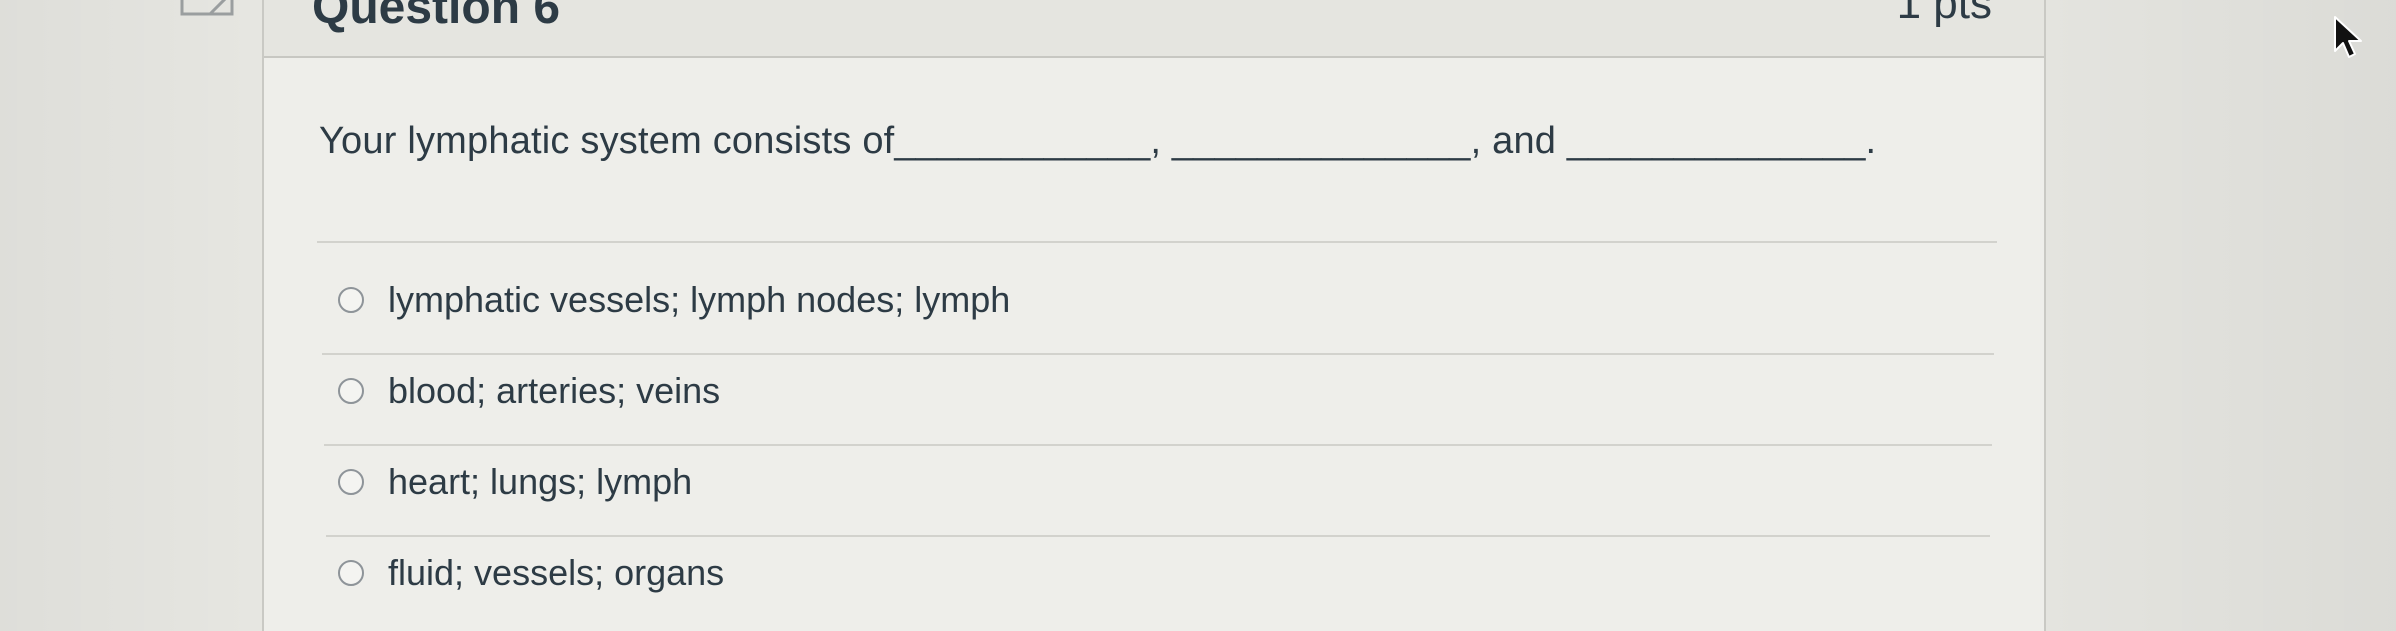 The width and height of the screenshot is (2396, 631). I want to click on answer-option-4: fluid; vessels; organs, so click(531, 573).